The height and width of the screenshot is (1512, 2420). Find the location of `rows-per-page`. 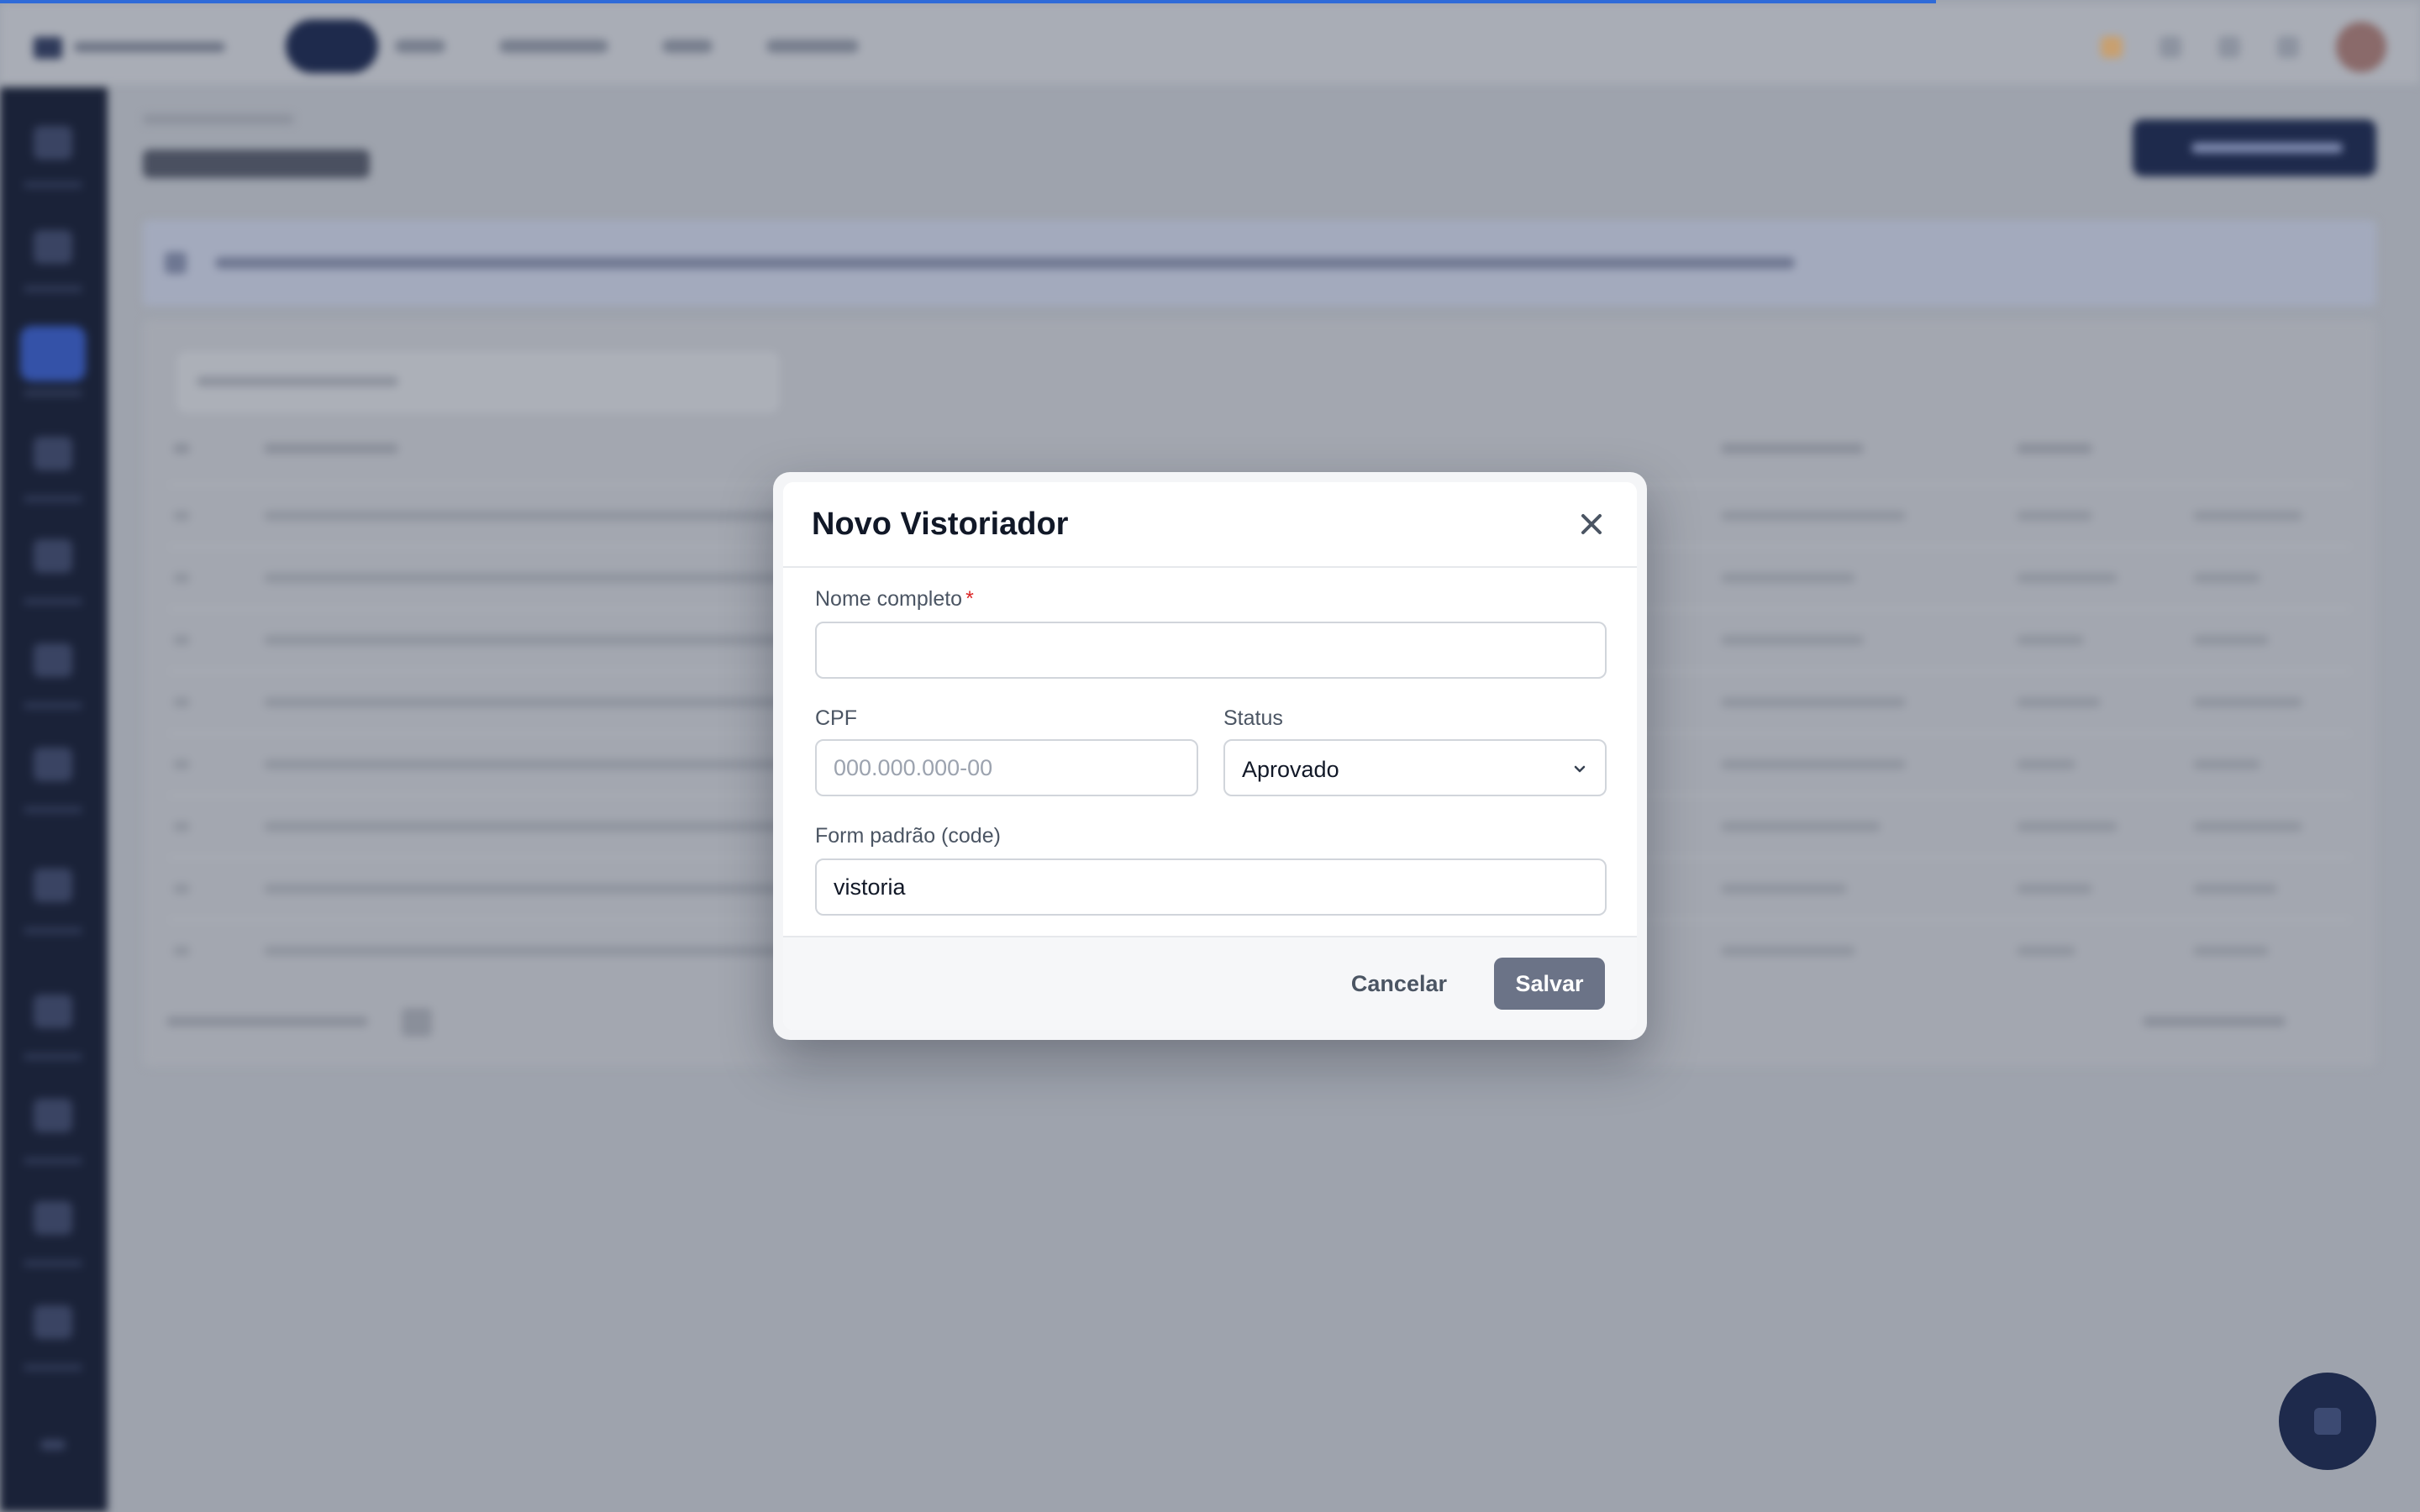

rows-per-page is located at coordinates (267, 1021).